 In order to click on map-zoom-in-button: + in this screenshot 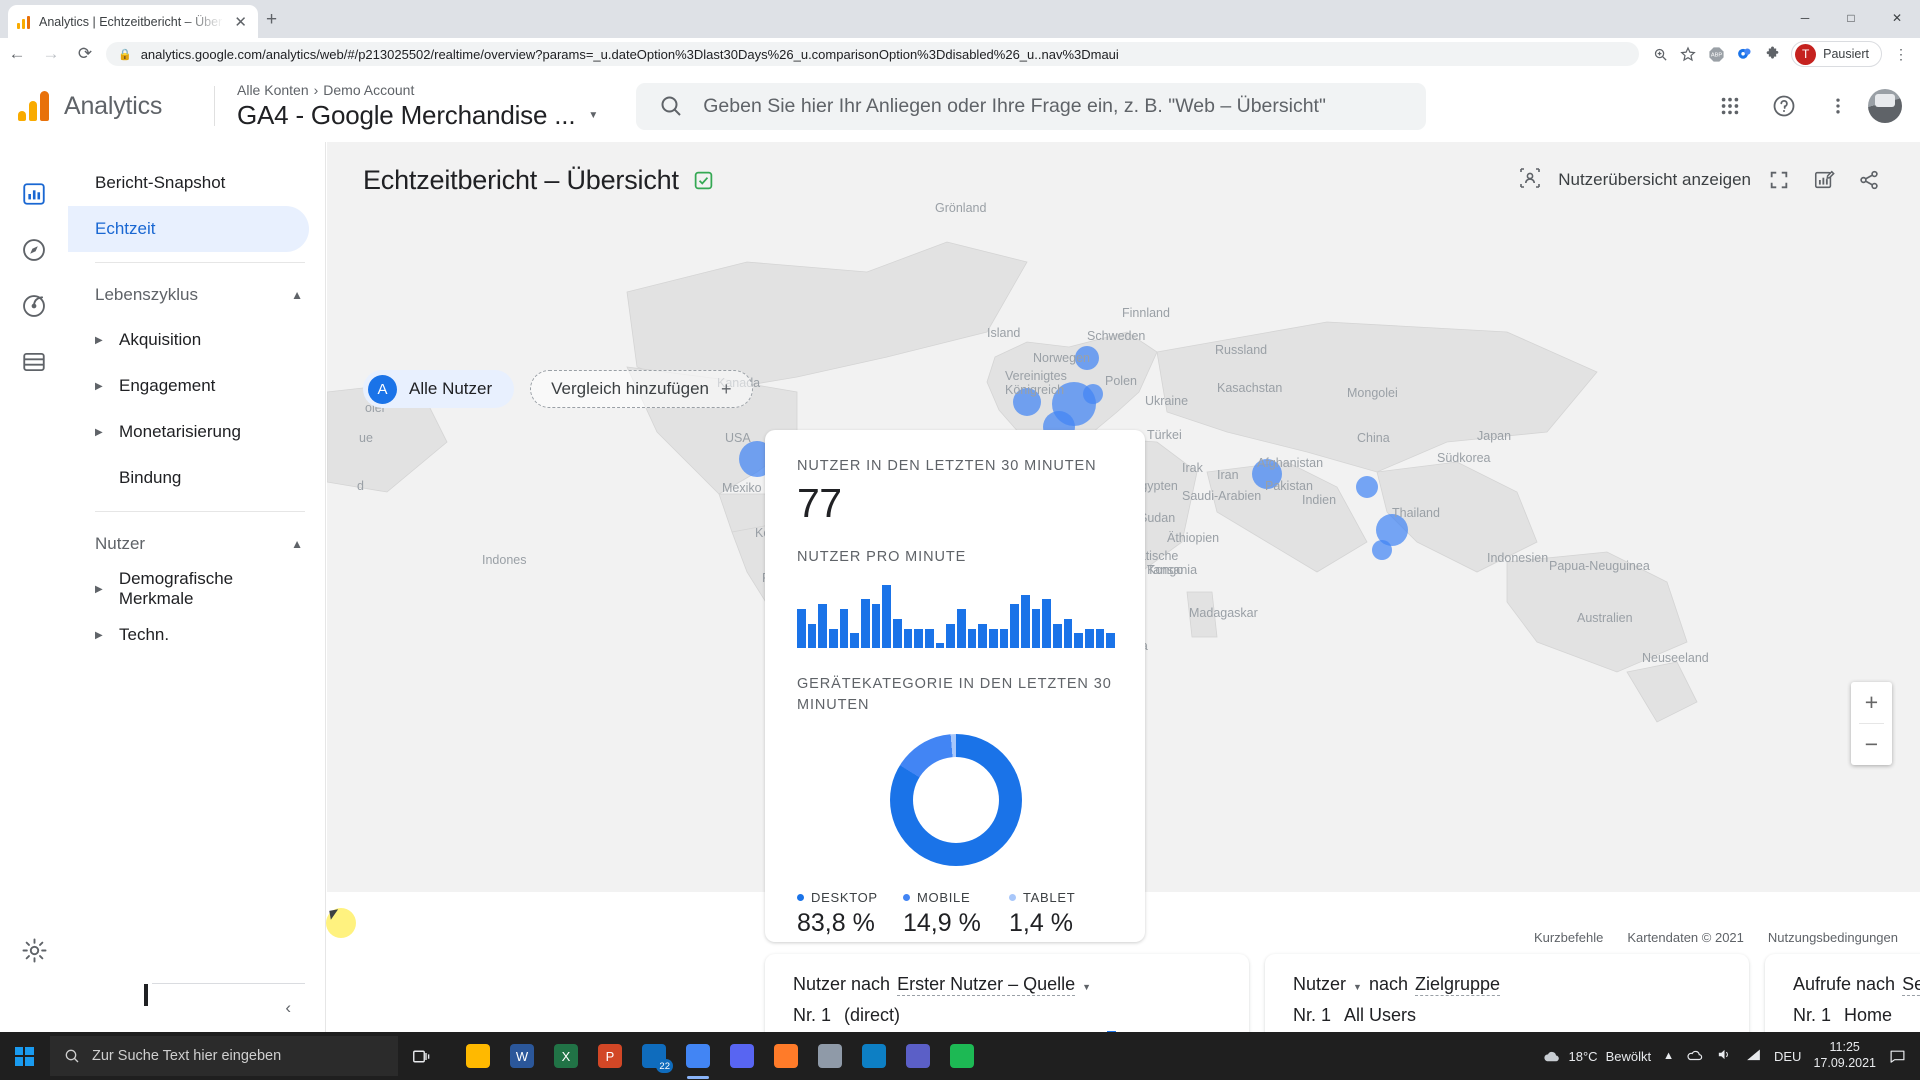, I will do `click(1871, 702)`.